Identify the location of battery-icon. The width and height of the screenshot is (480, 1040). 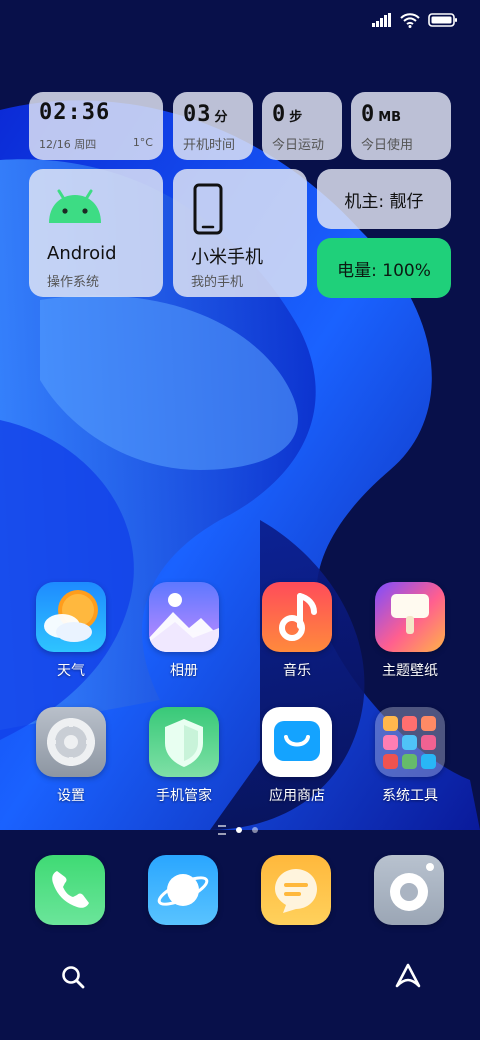
(442, 20).